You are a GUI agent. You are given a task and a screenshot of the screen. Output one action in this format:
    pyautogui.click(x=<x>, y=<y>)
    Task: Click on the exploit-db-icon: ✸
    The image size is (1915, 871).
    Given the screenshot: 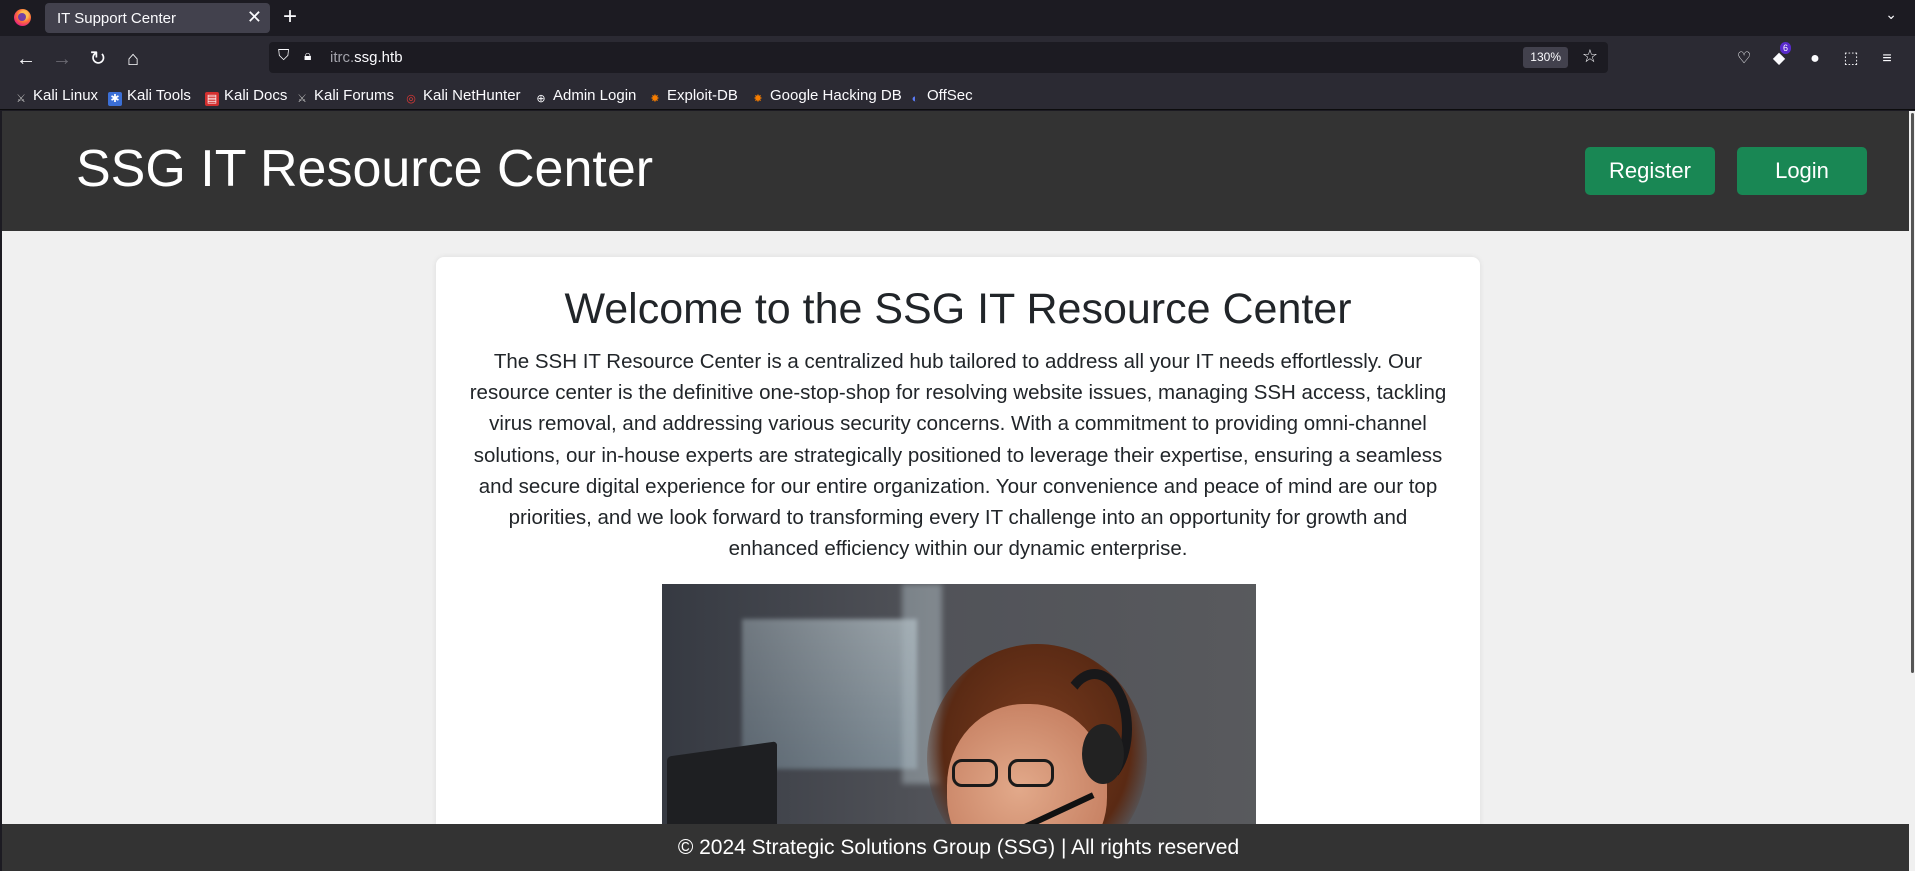 What is the action you would take?
    pyautogui.click(x=655, y=99)
    